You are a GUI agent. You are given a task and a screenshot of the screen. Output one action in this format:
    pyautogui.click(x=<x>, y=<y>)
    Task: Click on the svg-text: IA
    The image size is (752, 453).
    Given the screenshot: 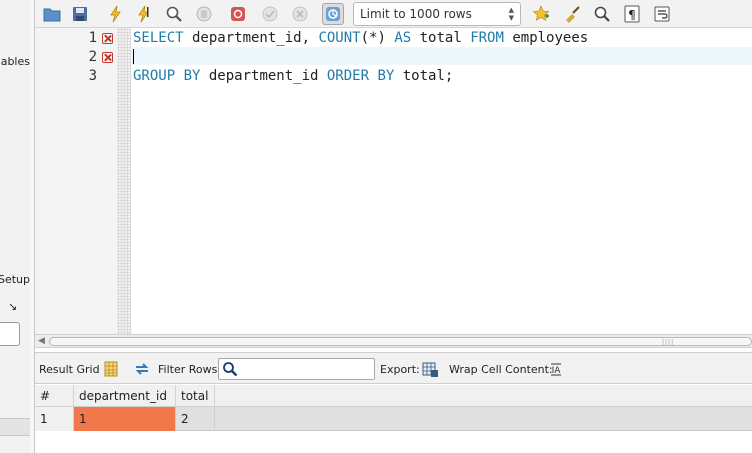 What is the action you would take?
    pyautogui.click(x=557, y=371)
    